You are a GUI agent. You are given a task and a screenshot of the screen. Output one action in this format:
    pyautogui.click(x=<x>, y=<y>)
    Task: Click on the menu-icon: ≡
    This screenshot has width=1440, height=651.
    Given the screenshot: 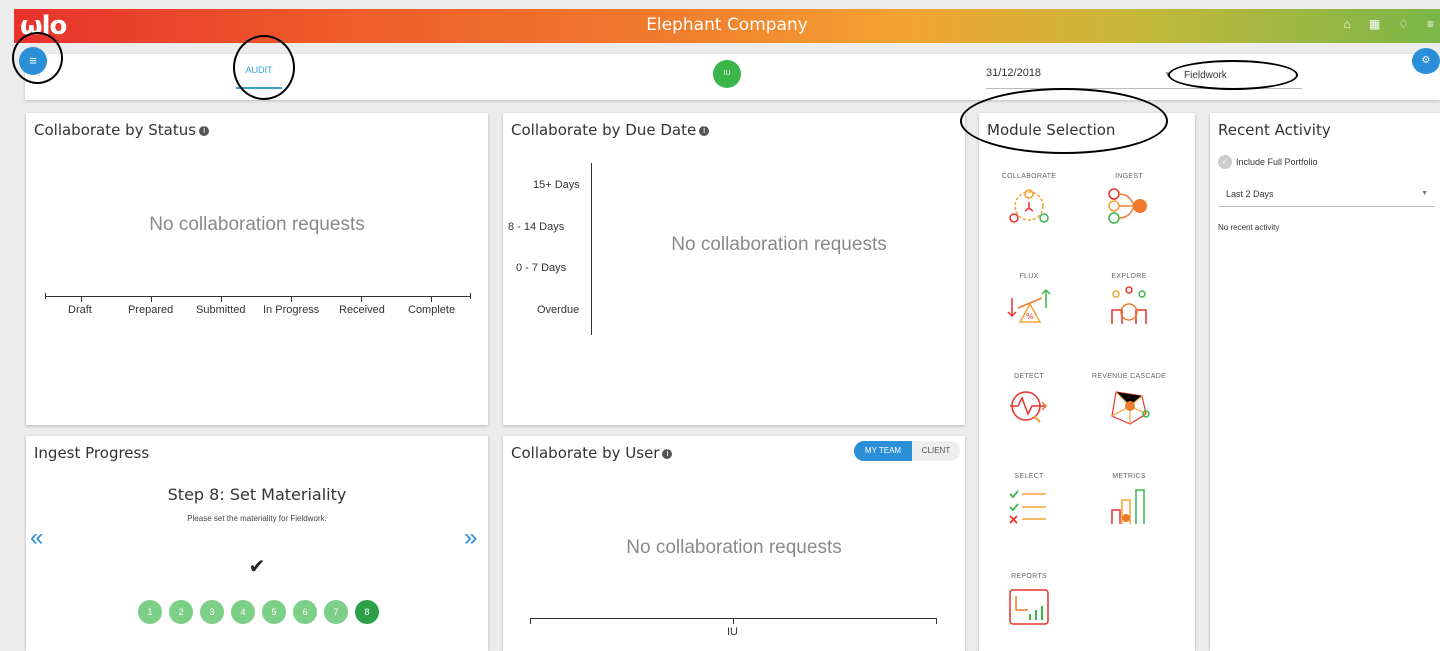 What is the action you would take?
    pyautogui.click(x=1430, y=24)
    